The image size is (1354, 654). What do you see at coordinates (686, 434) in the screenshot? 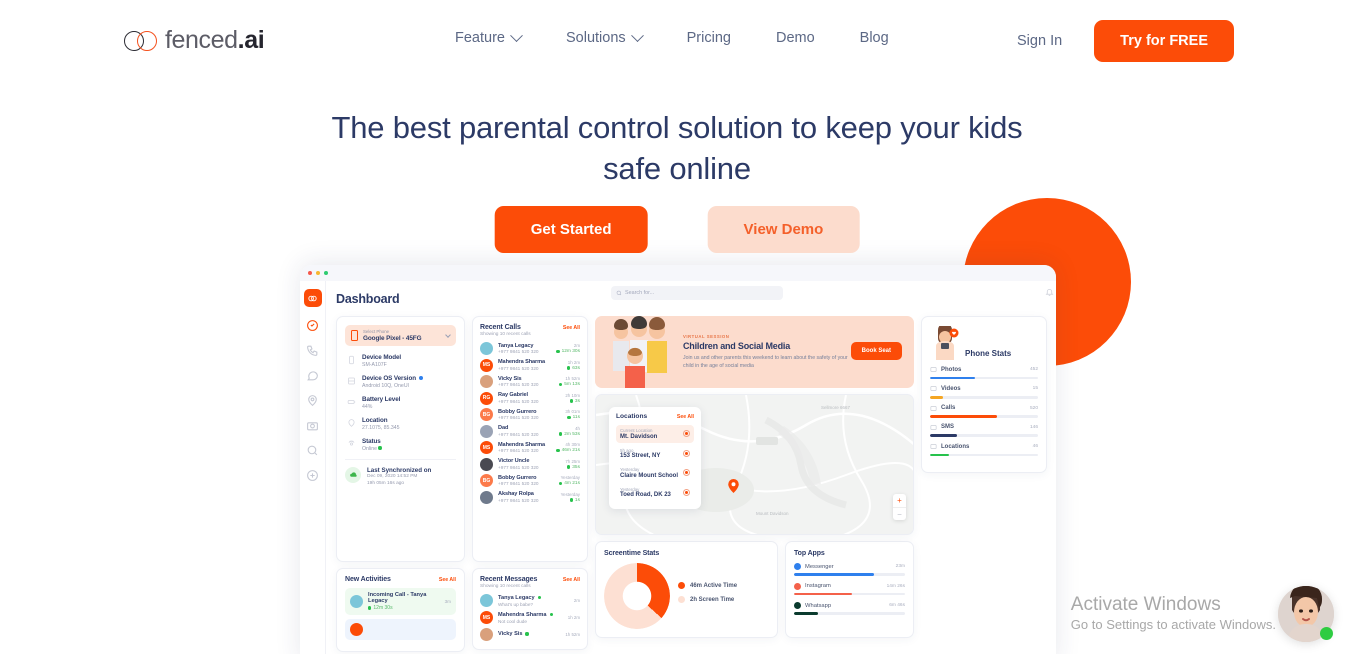
I see `location-pin-icon` at bounding box center [686, 434].